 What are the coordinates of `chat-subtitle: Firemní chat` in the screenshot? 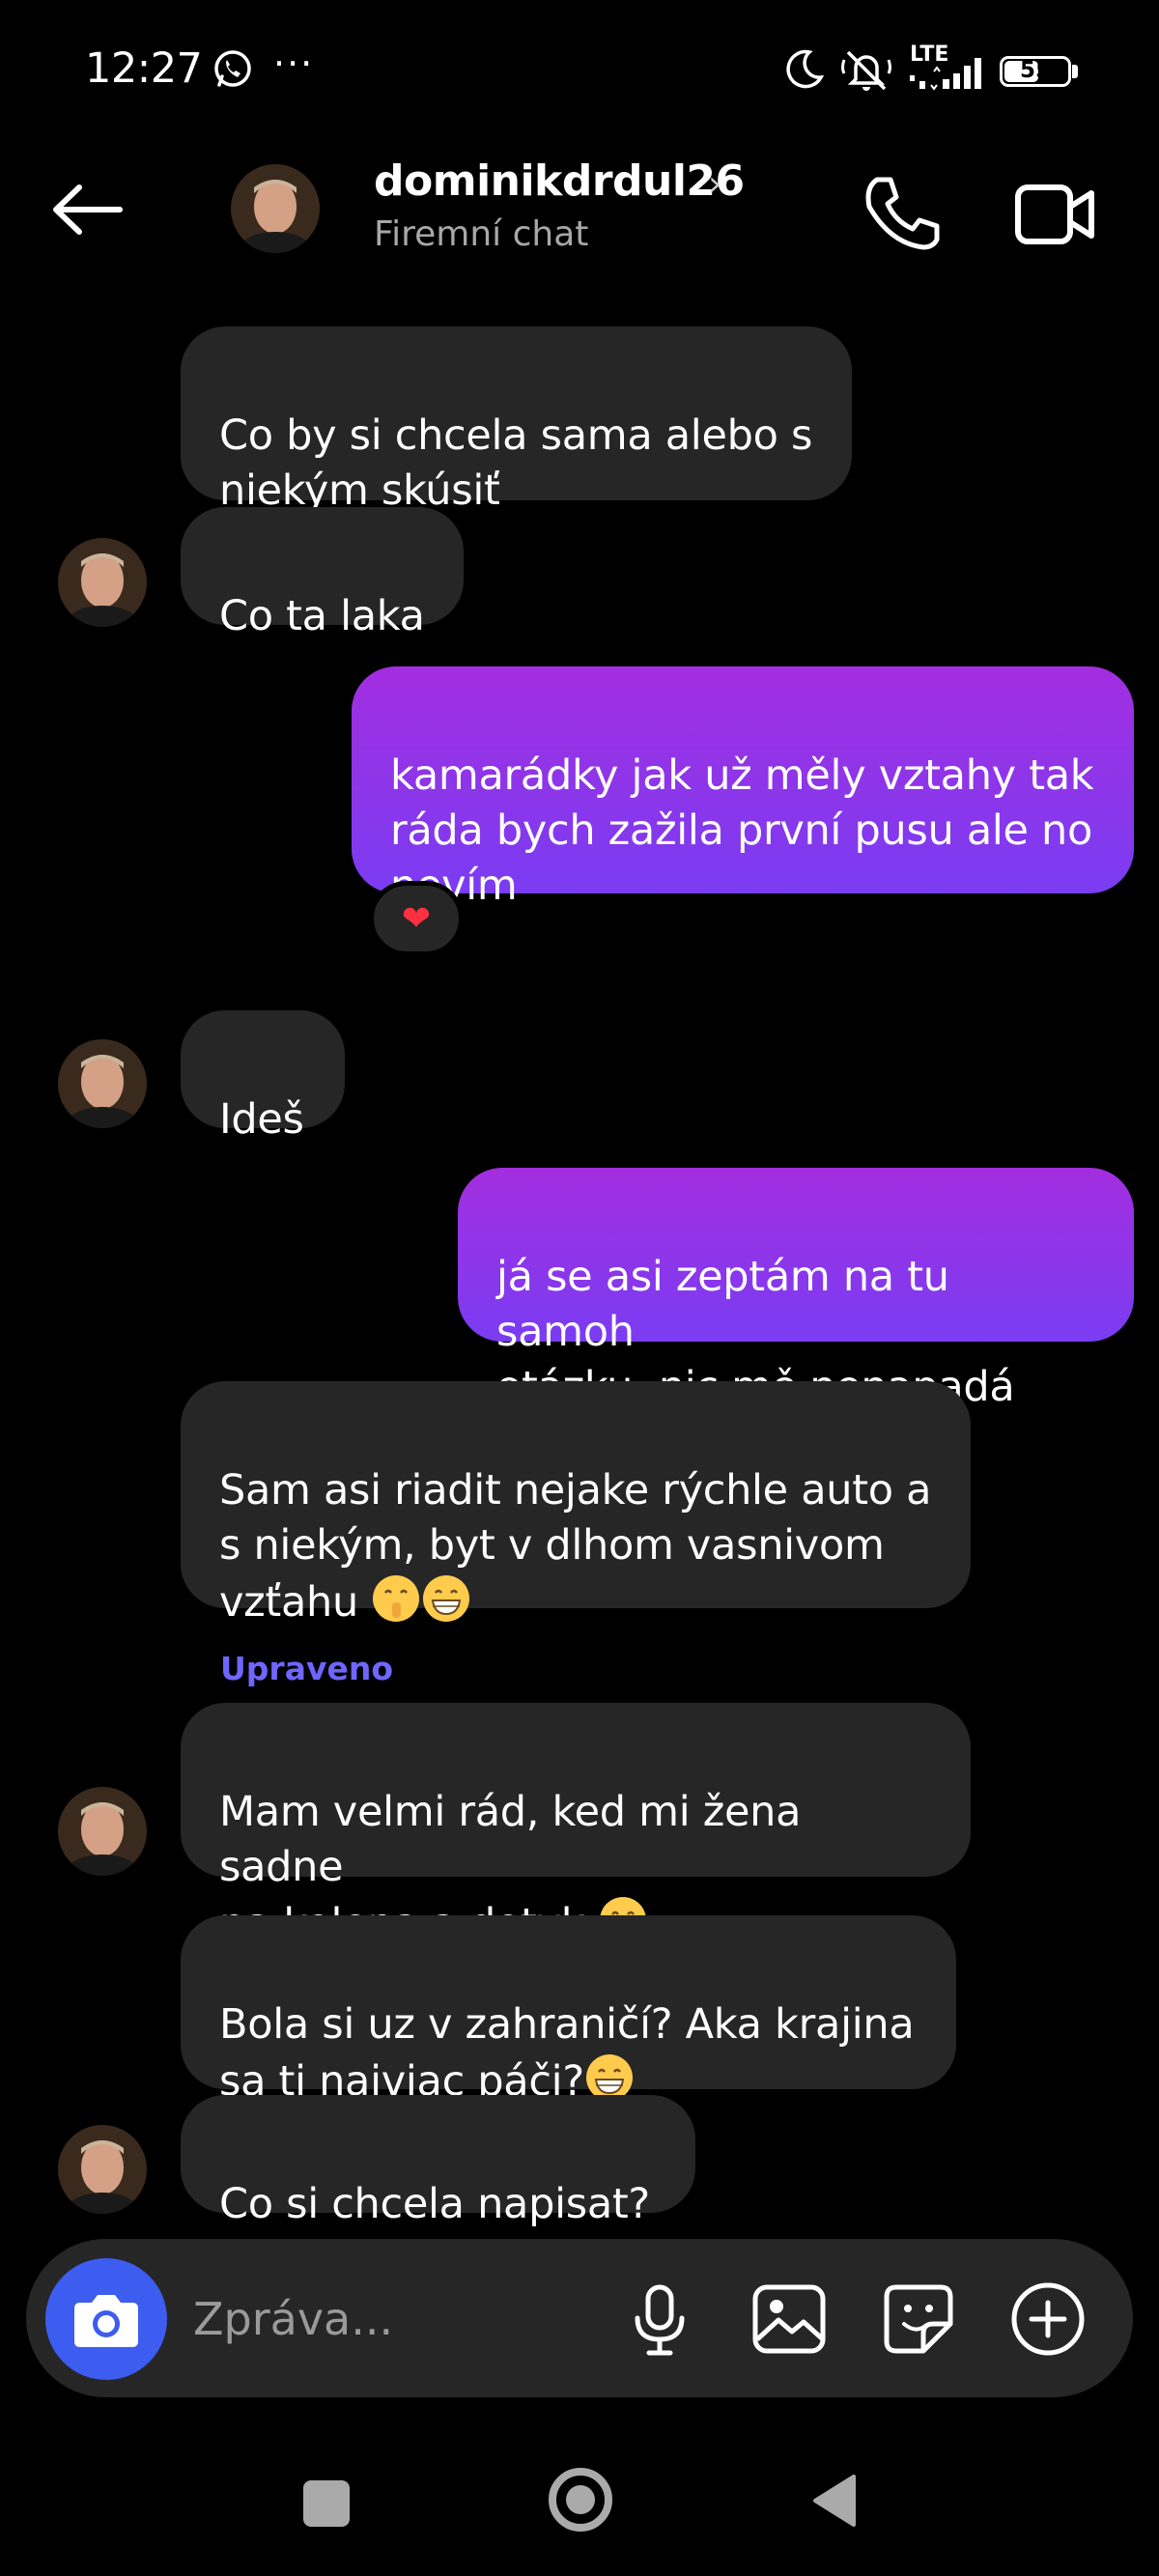 It's located at (482, 234).